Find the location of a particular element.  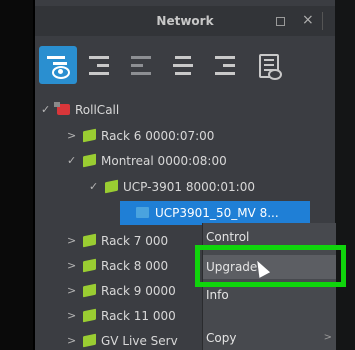

outdent-list-icon is located at coordinates (142, 65).